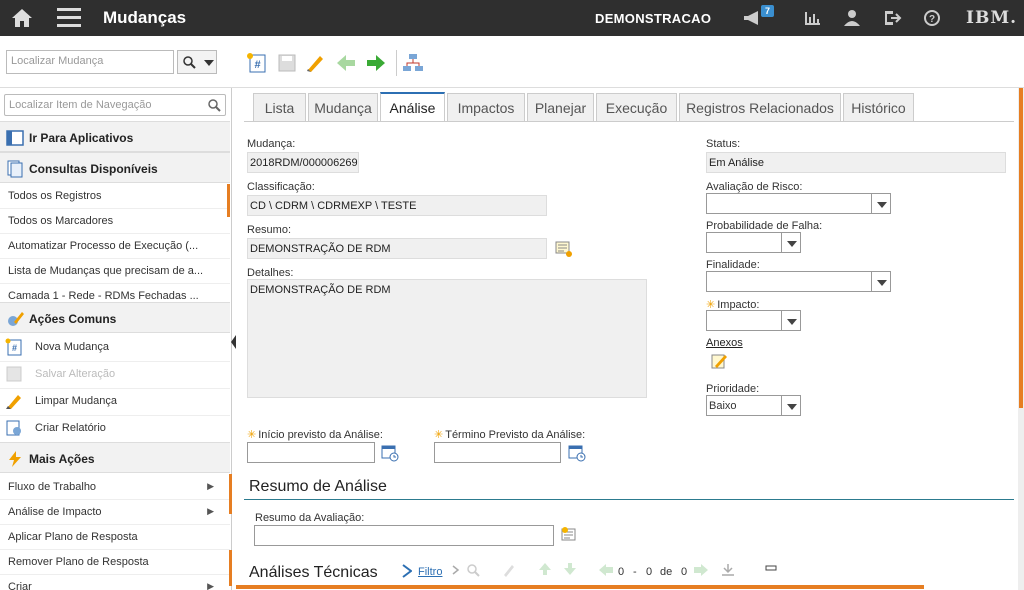  What do you see at coordinates (22, 18) in the screenshot?
I see `home-icon` at bounding box center [22, 18].